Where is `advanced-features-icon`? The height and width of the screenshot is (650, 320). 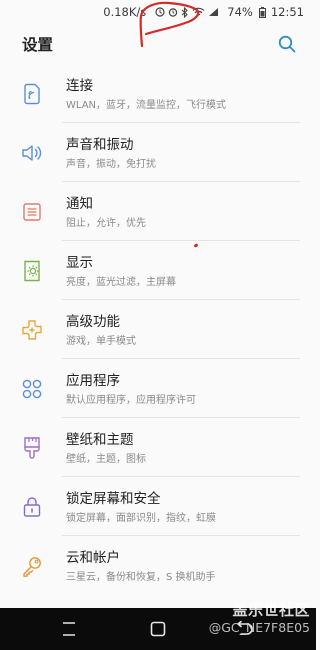 advanced-features-icon is located at coordinates (32, 329).